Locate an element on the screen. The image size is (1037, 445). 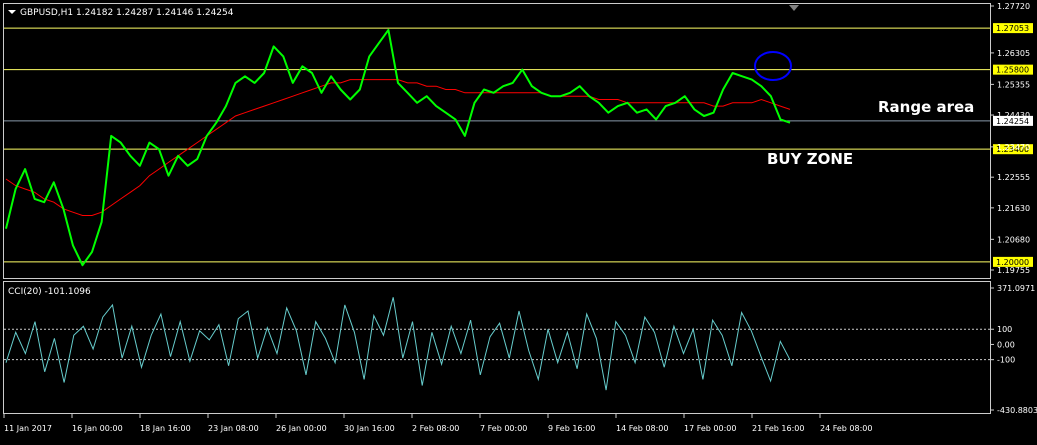
x-tick-label: 14 Feb 08:00 is located at coordinates (642, 428).